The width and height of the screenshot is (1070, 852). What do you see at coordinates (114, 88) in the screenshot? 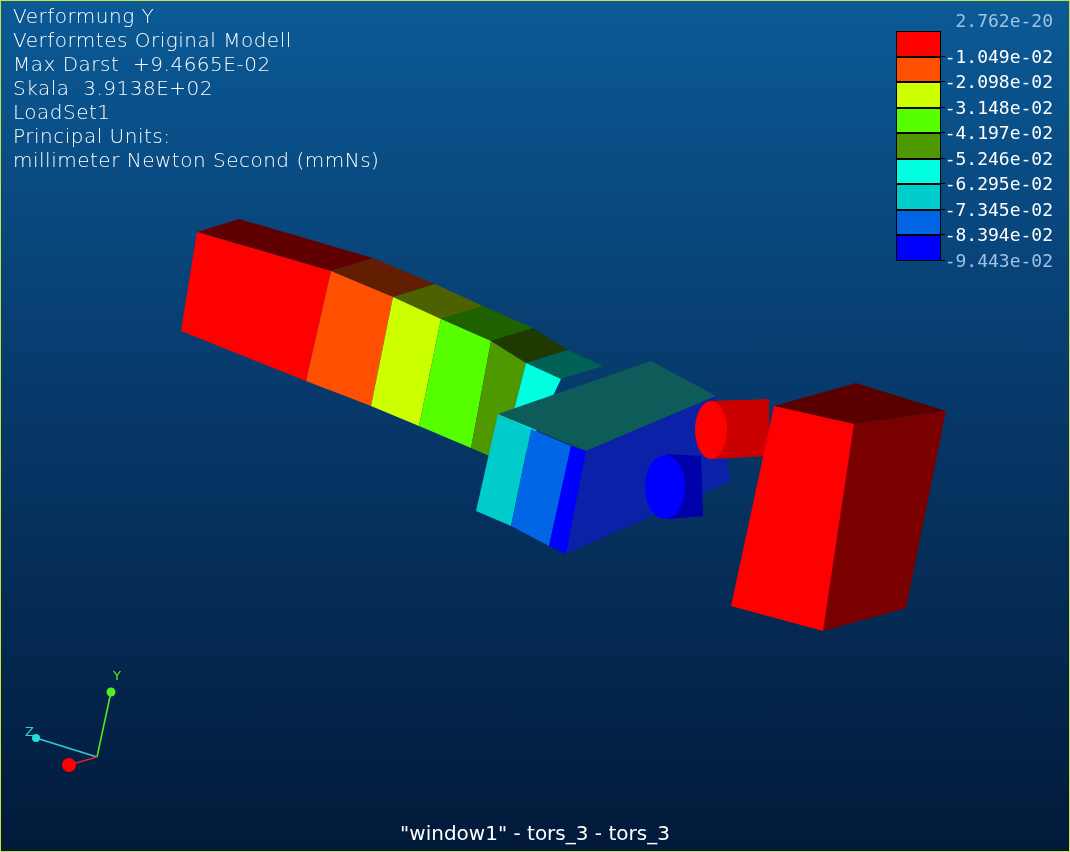
I see `info-text: Skala 3.9138E+02` at bounding box center [114, 88].